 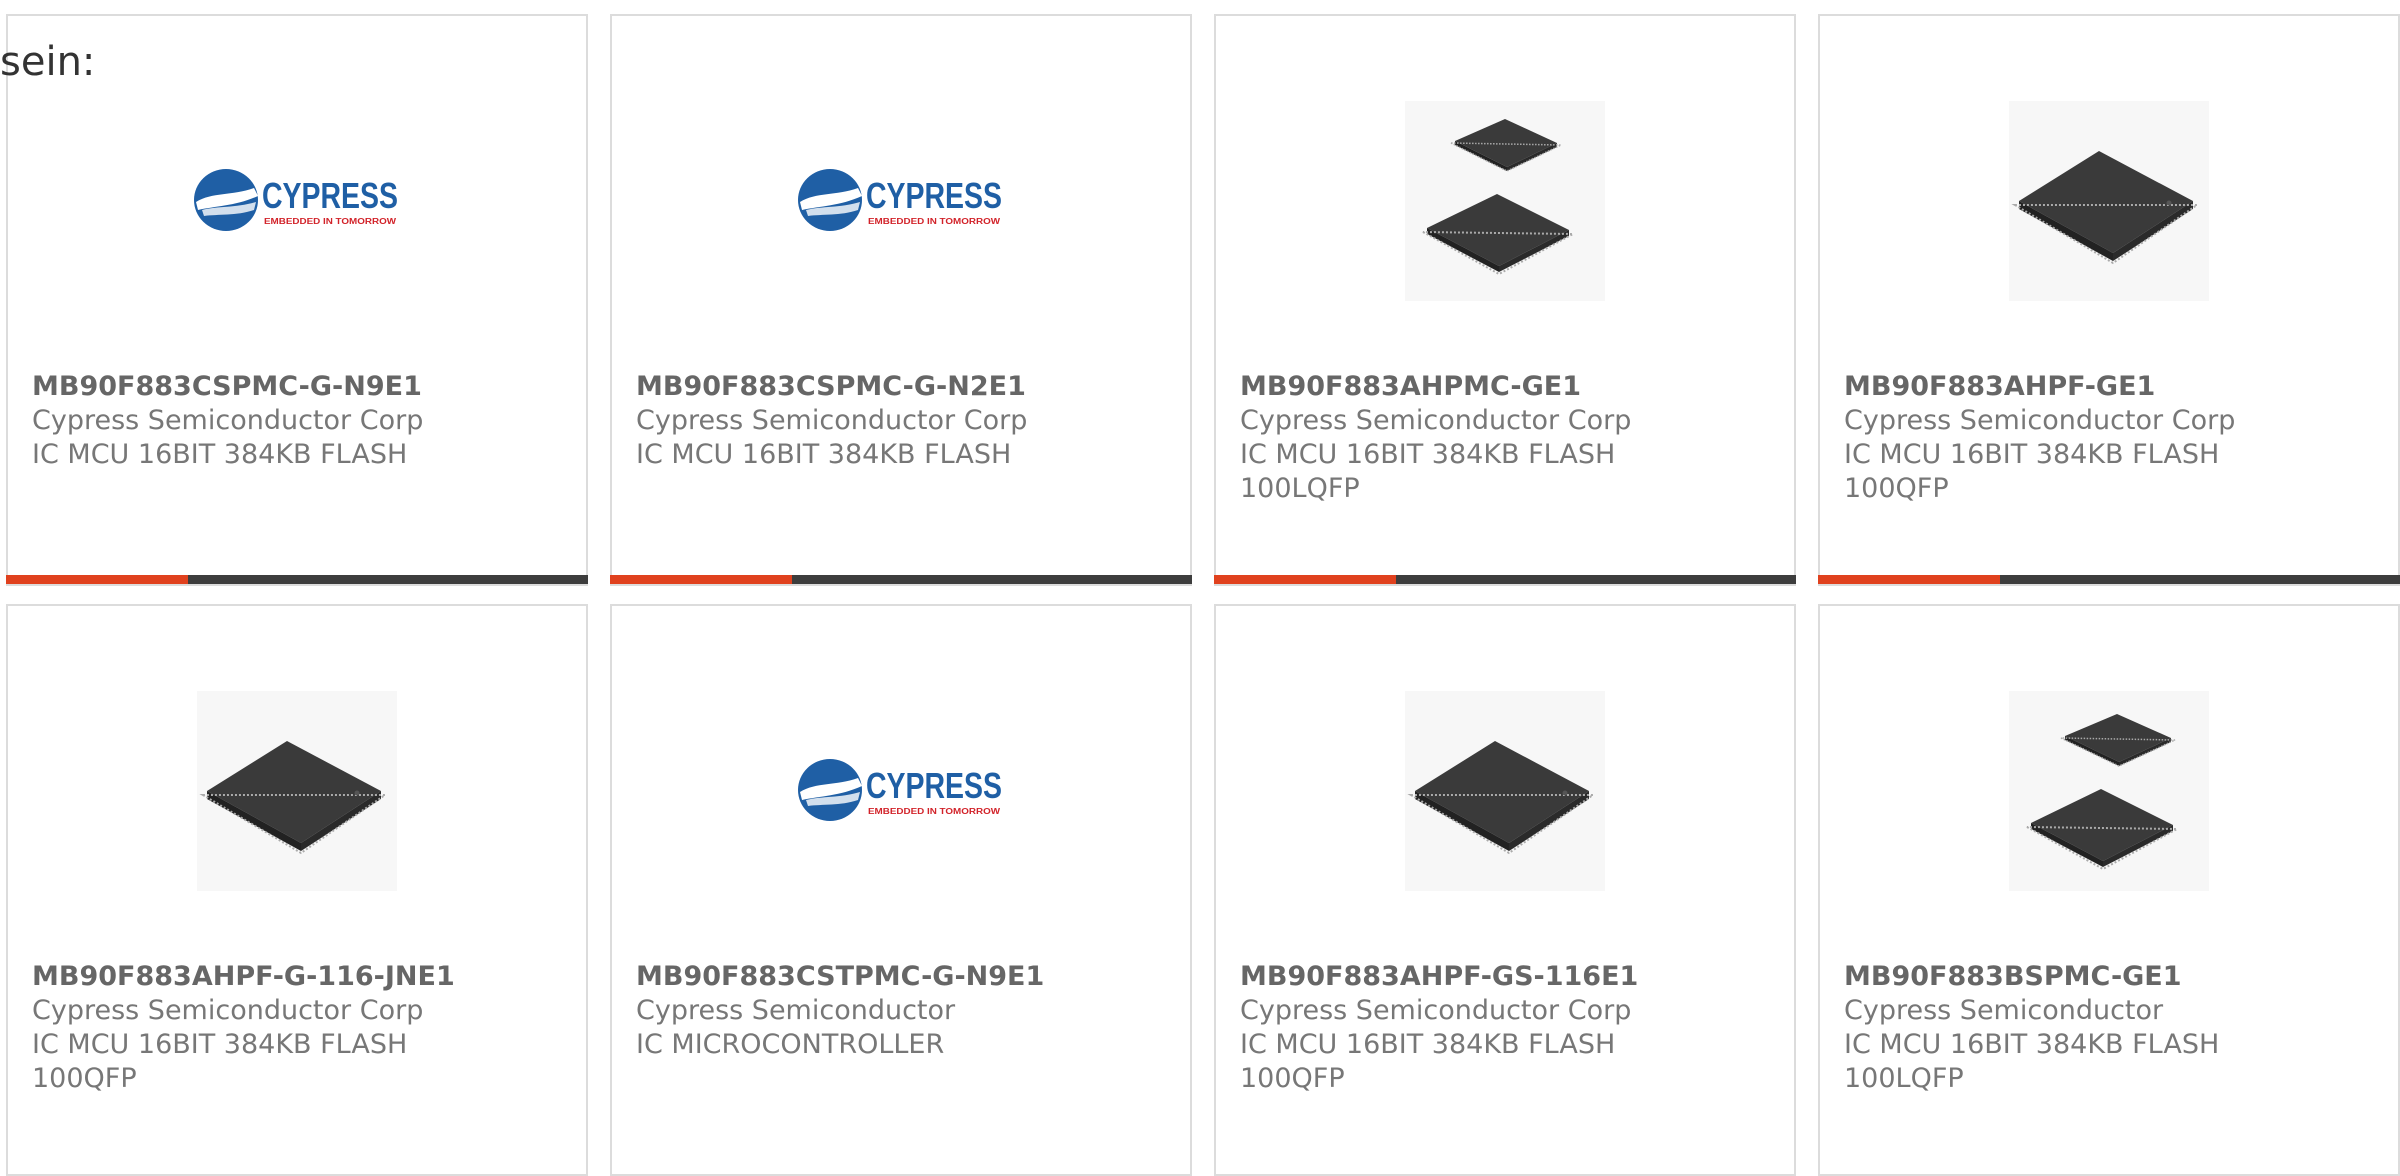 What do you see at coordinates (790, 1044) in the screenshot?
I see `description: IC MICROCONTROLLER` at bounding box center [790, 1044].